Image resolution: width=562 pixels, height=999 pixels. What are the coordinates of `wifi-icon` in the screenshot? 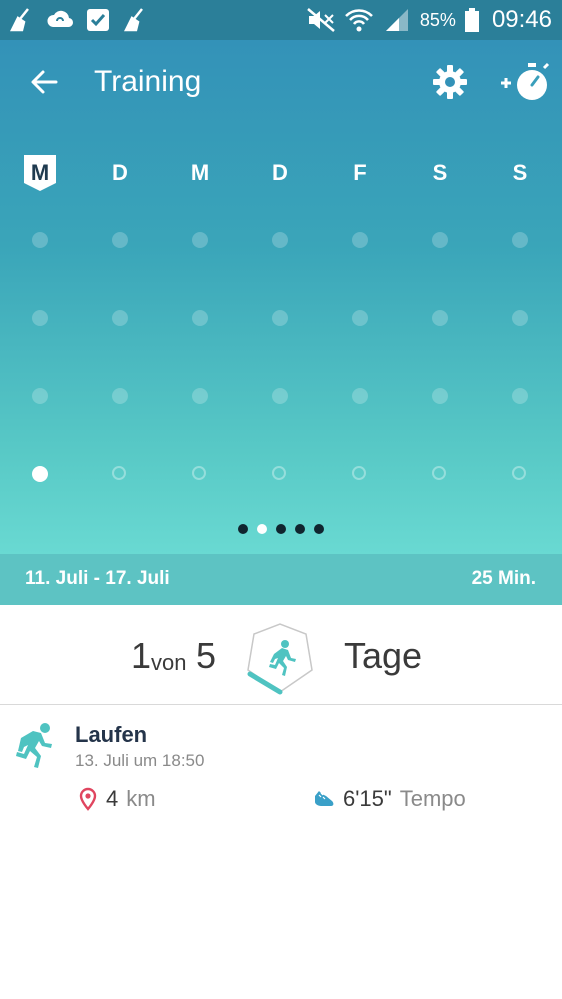 It's located at (359, 20).